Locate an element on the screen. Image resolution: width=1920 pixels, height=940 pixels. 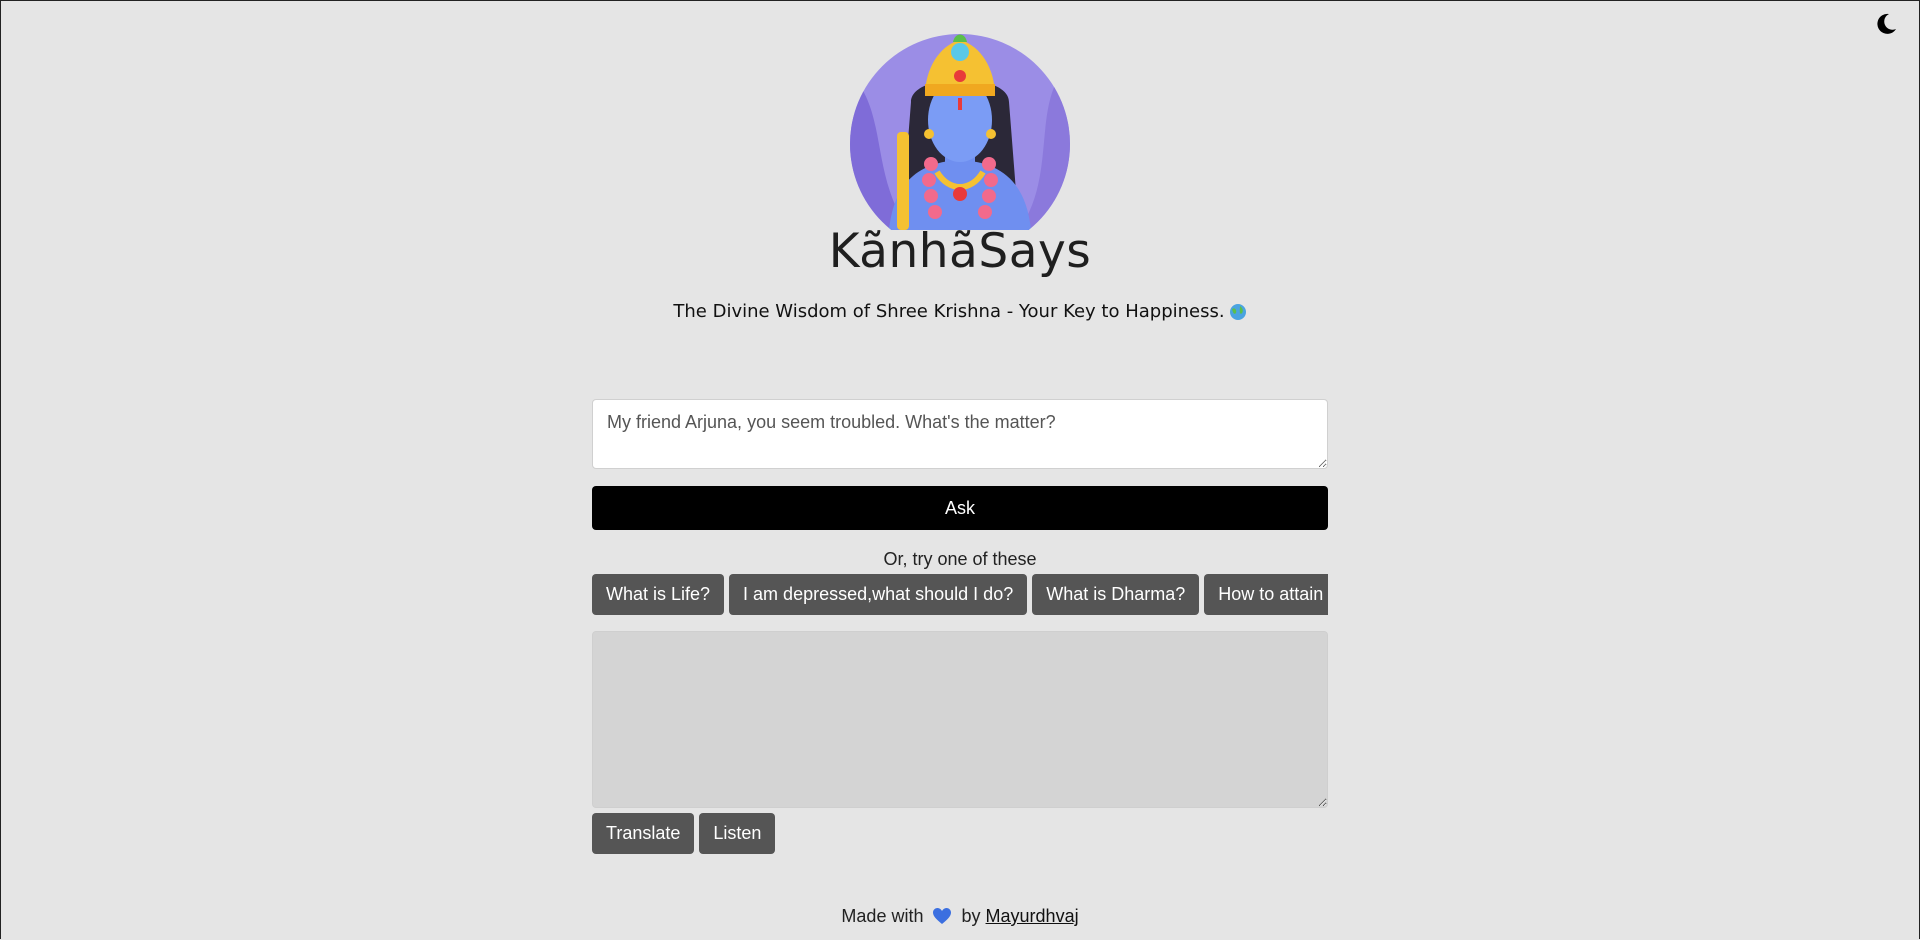
answer-actions: Translate Listen is located at coordinates (960, 833).